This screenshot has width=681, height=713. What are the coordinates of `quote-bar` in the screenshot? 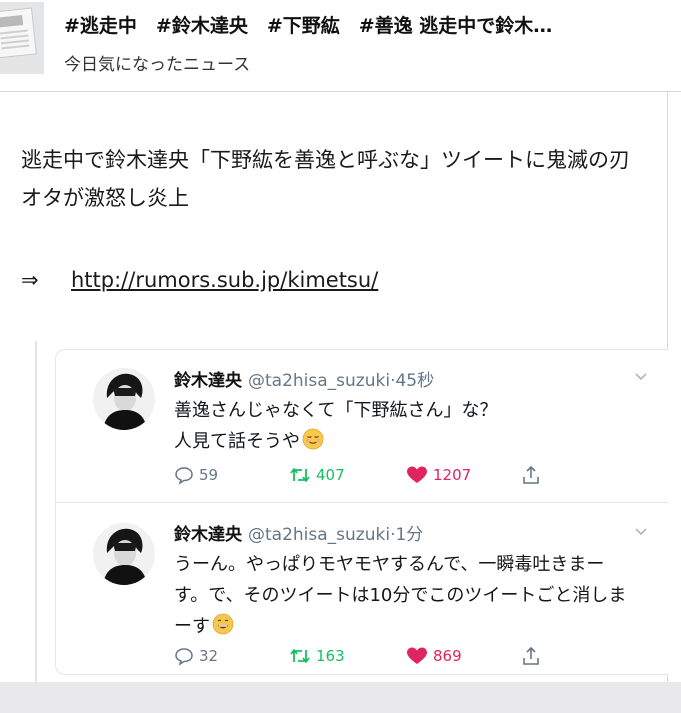 It's located at (36, 511).